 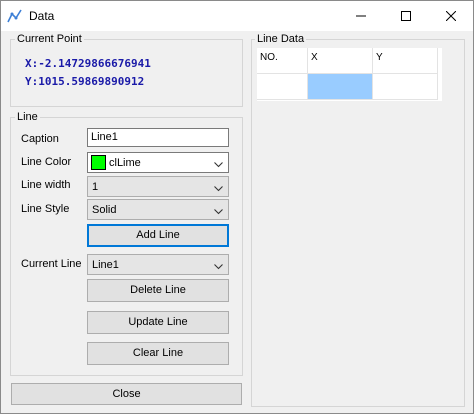 I want to click on minimize-icon, so click(x=360, y=16).